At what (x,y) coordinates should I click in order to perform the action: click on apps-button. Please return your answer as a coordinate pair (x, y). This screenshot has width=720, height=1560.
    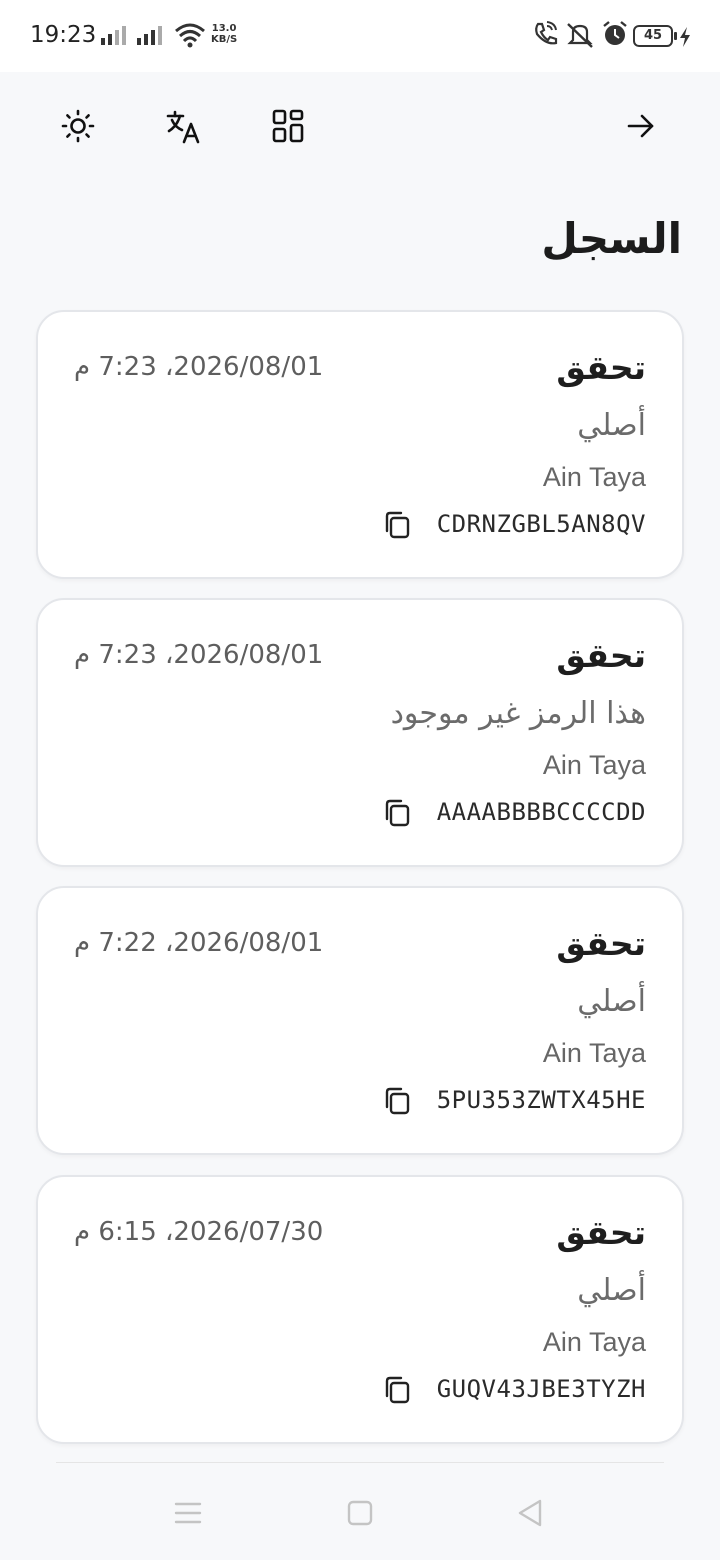
    Looking at the image, I should click on (288, 126).